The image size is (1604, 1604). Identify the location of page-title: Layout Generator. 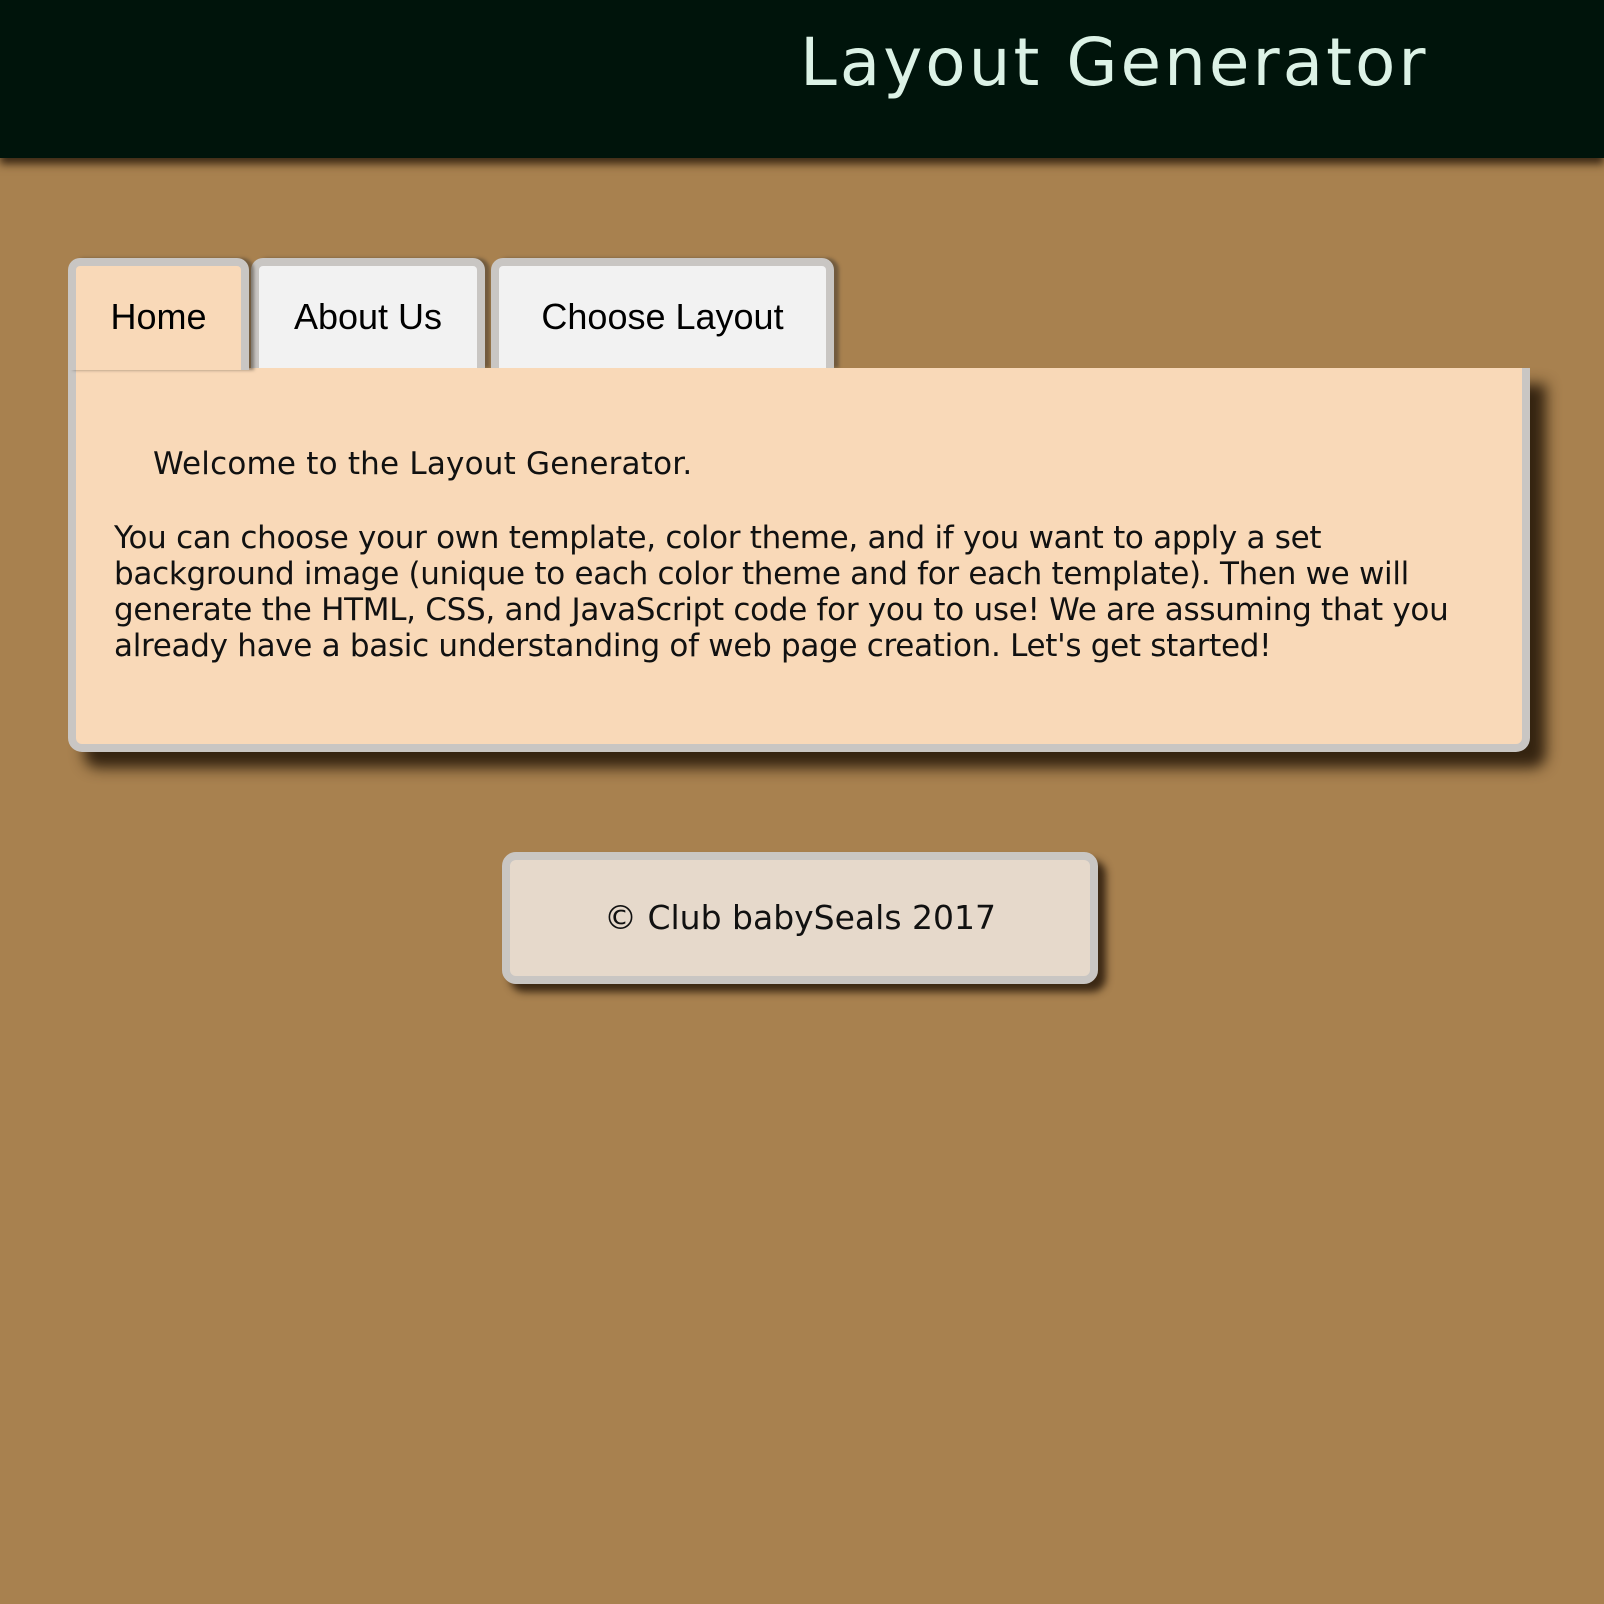
(1114, 62).